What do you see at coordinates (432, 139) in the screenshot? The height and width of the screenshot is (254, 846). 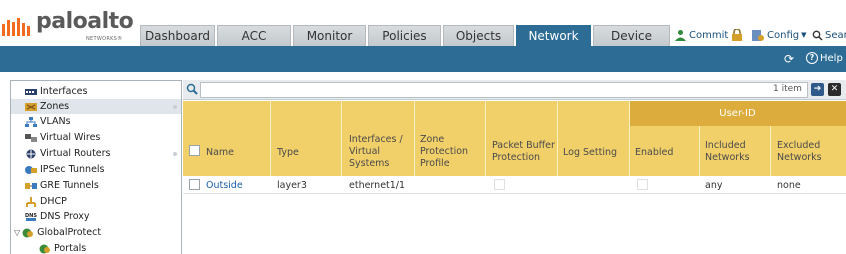 I see `header-line: Zone` at bounding box center [432, 139].